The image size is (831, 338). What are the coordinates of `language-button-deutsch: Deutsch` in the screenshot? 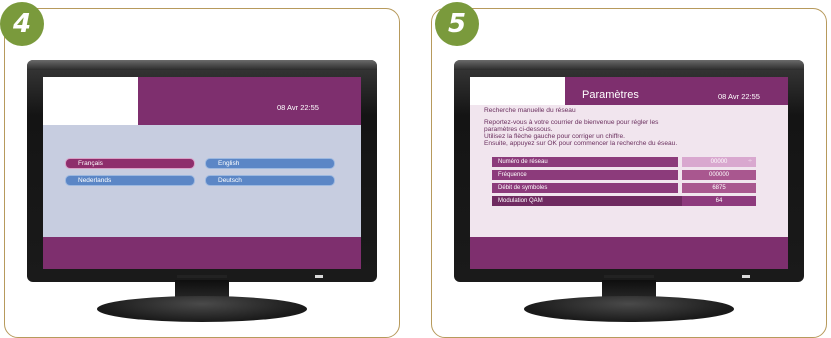 It's located at (270, 180).